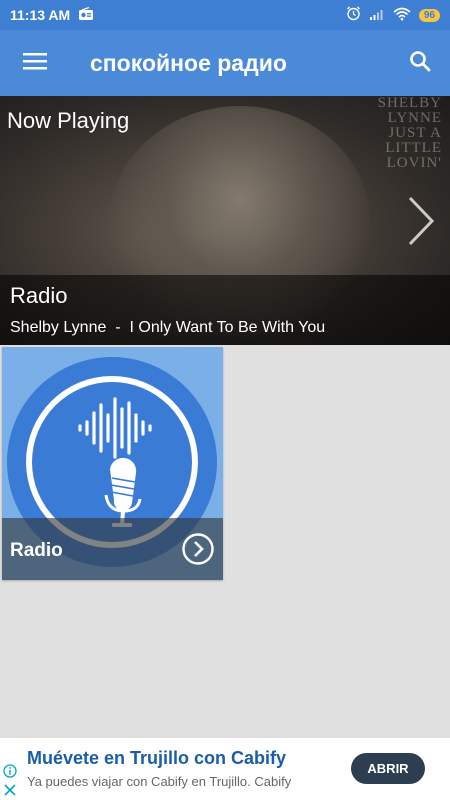 This screenshot has height=800, width=450. I want to click on status-right: 96, so click(393, 15).